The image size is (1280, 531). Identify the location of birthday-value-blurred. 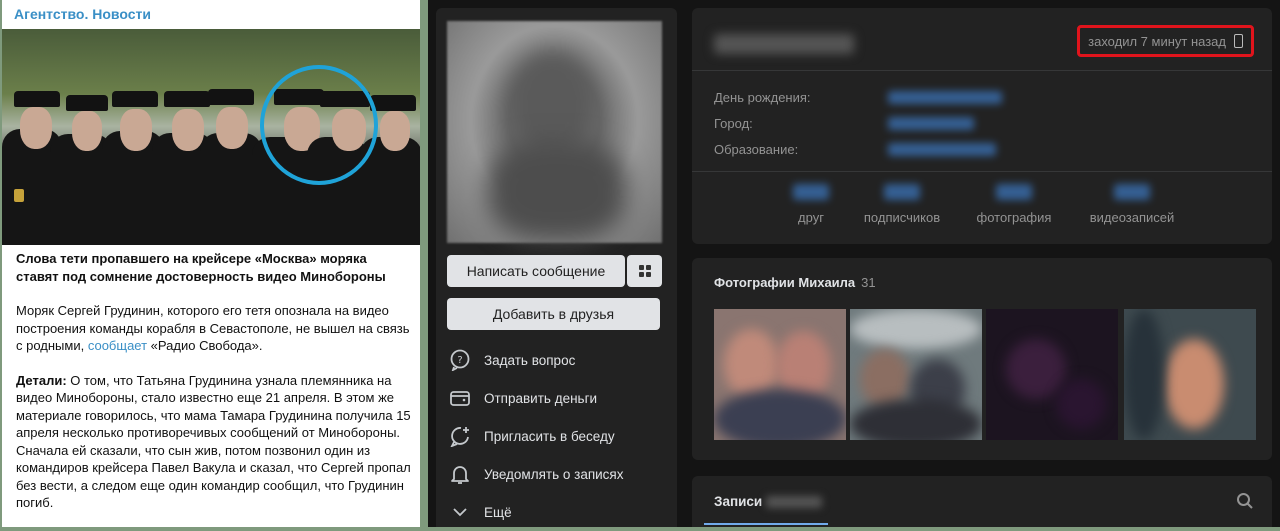
(945, 97).